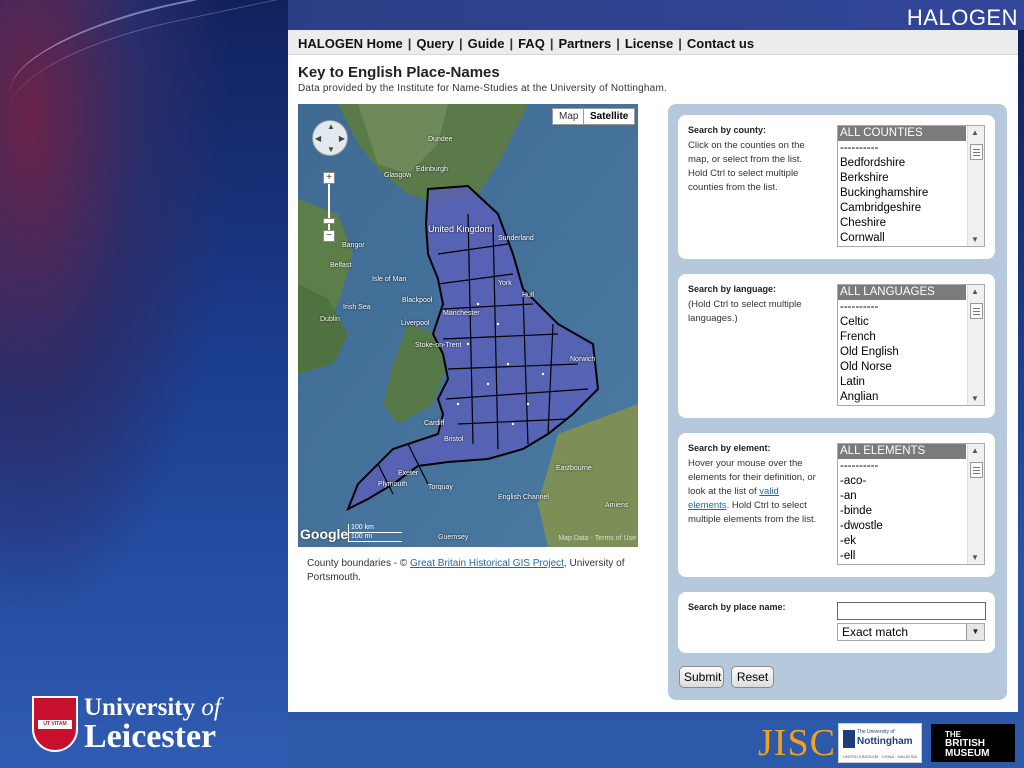 This screenshot has width=1024, height=768. What do you see at coordinates (902, 133) in the screenshot?
I see `county-option: ALL COUNTIES` at bounding box center [902, 133].